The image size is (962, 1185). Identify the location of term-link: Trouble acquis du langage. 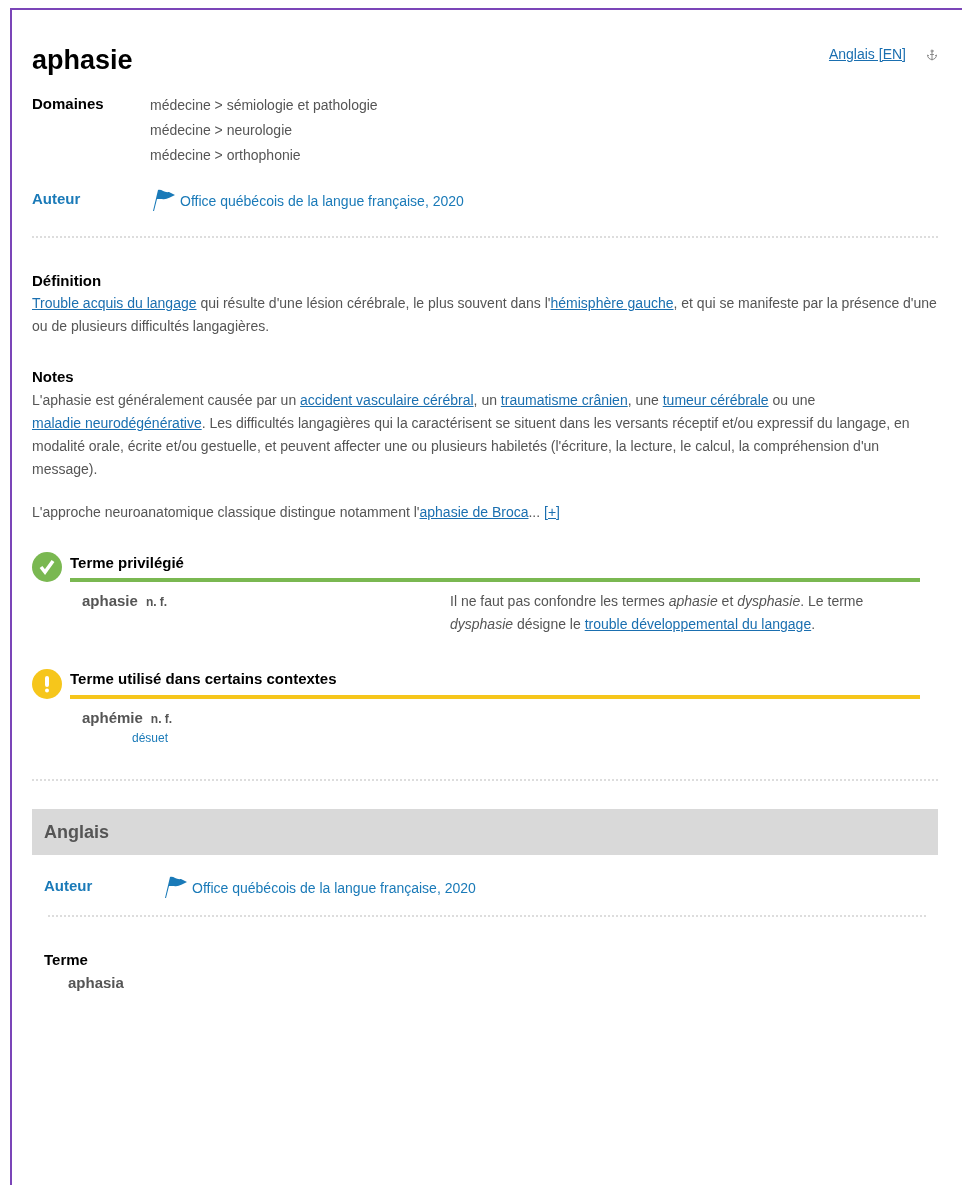
(114, 303).